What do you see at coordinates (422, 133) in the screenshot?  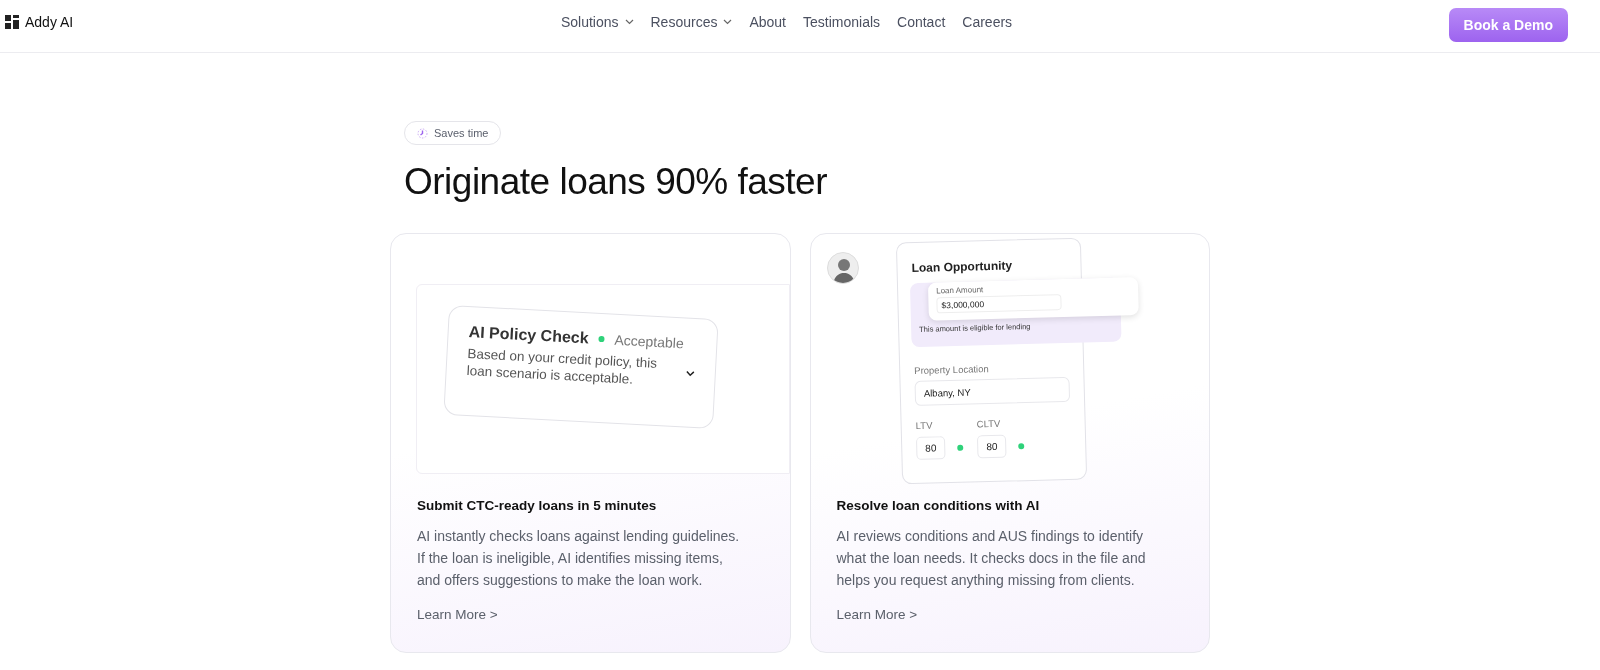 I see `clock-icon` at bounding box center [422, 133].